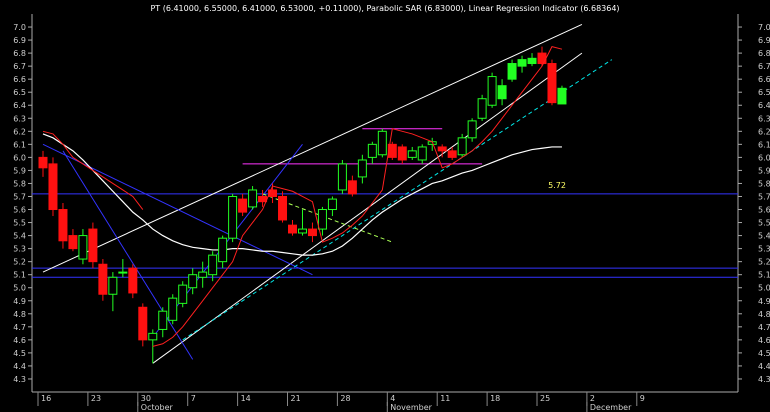 The image size is (770, 412). Describe the element at coordinates (764, 301) in the screenshot. I see `y-tick-label-right: 4.9` at that location.